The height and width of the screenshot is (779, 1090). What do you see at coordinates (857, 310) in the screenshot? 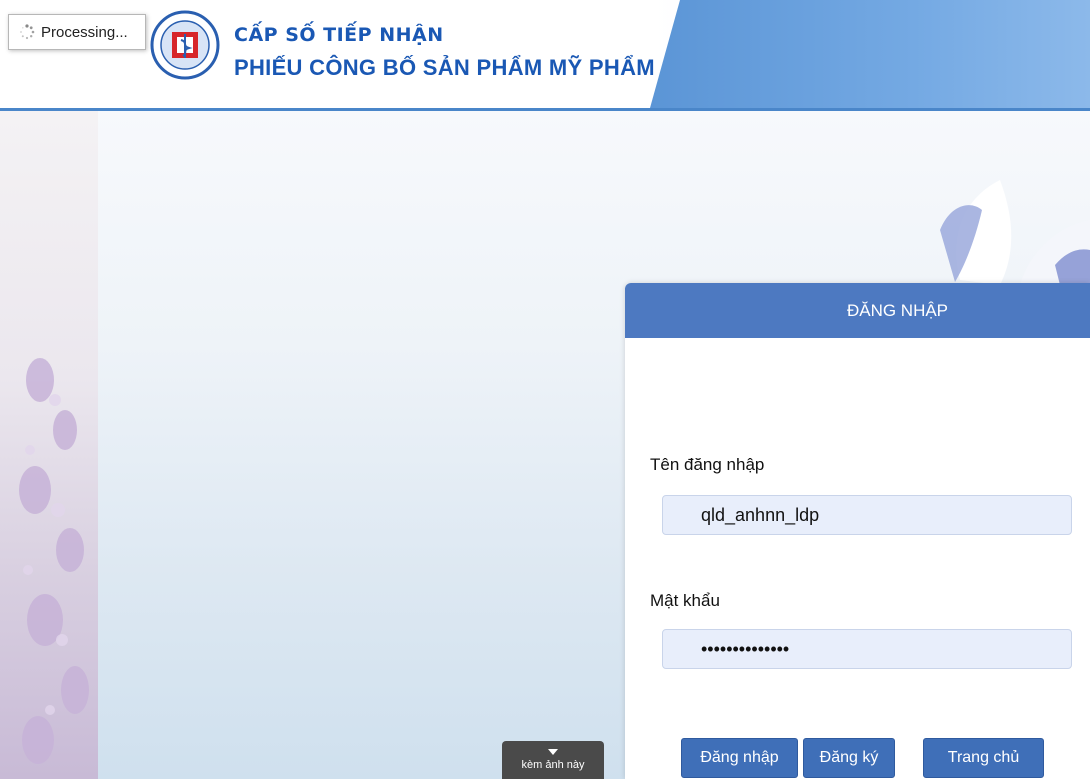
I see `login-title: ĐĂNG NHẬP` at bounding box center [857, 310].